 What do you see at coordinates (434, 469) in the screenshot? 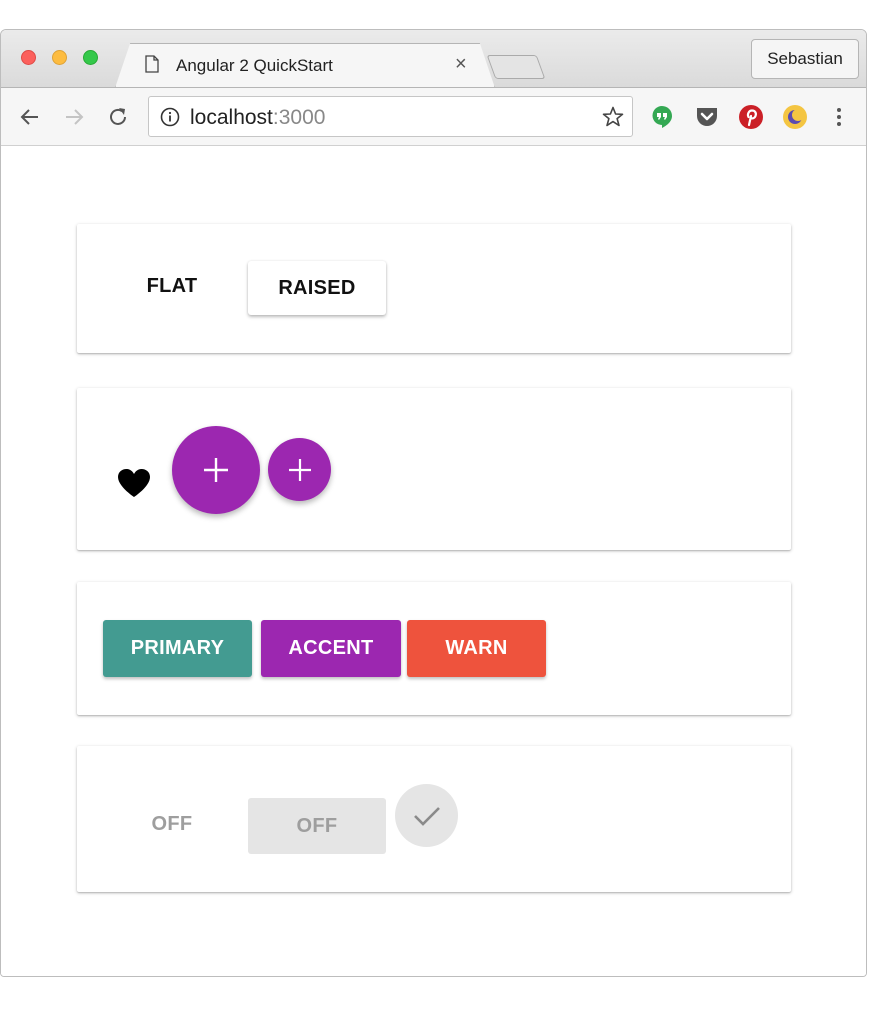
I see `icon-buttons-card` at bounding box center [434, 469].